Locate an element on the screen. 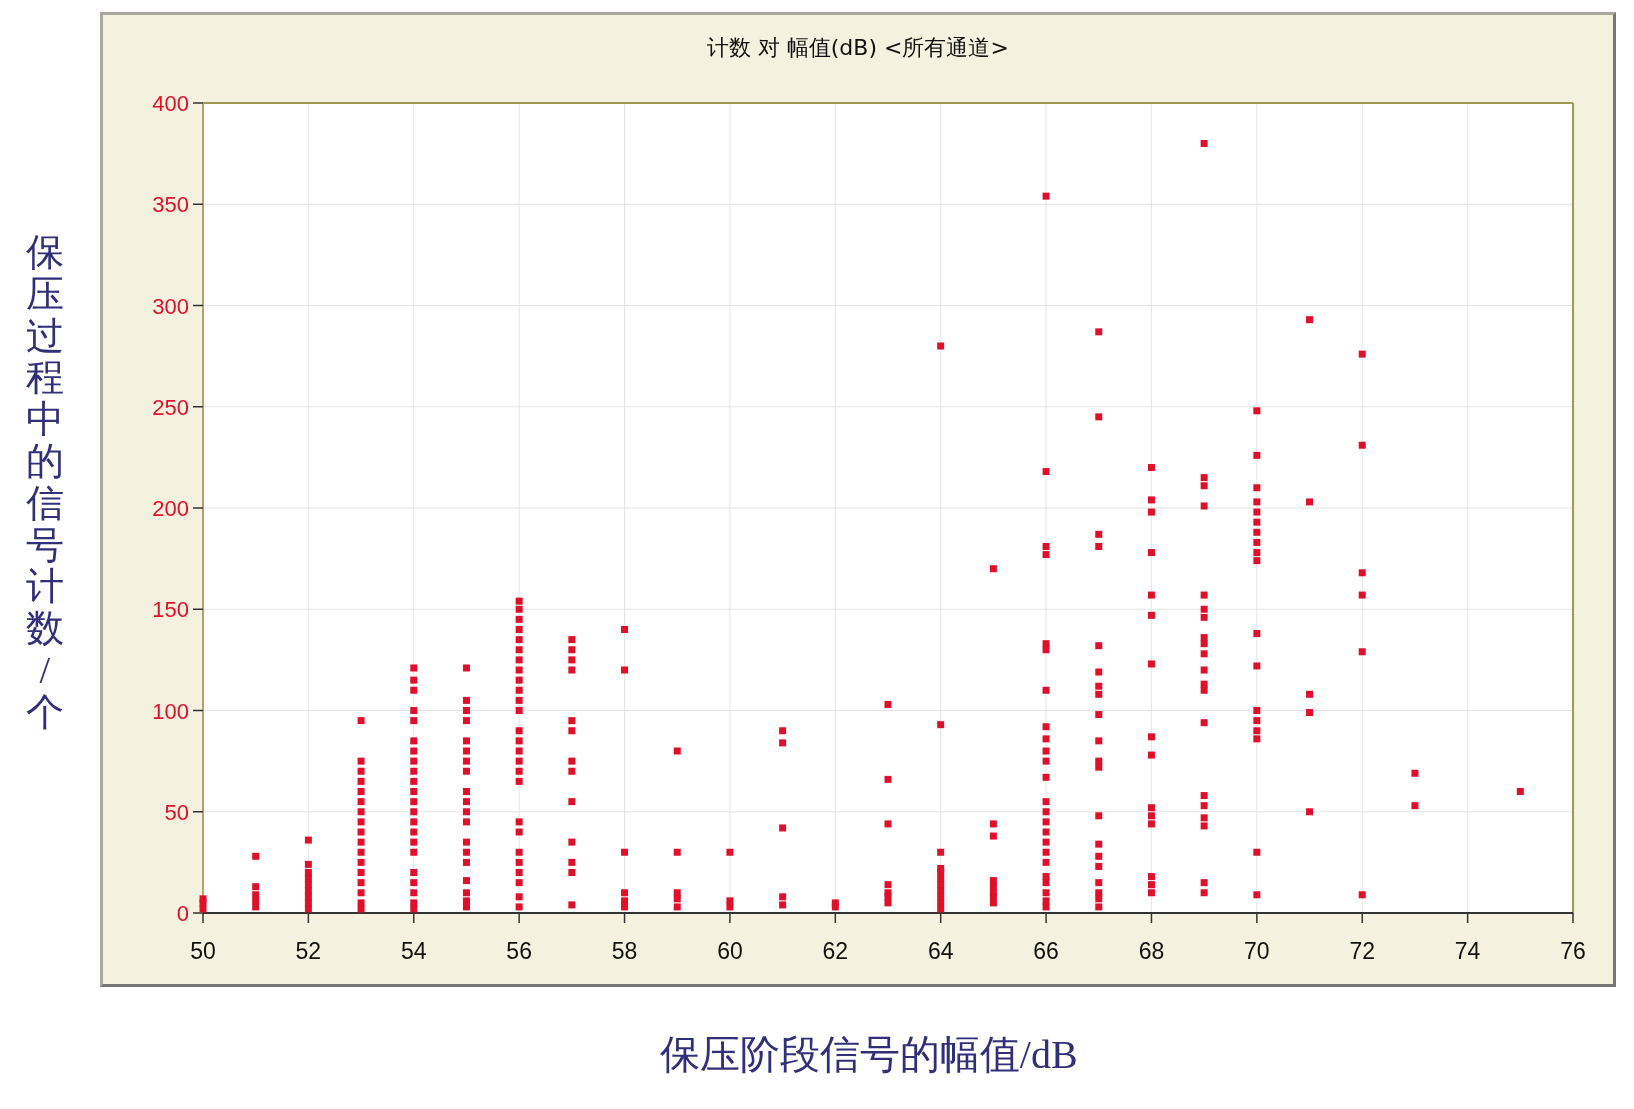 Image resolution: width=1634 pixels, height=1109 pixels. tick-label: 300 is located at coordinates (170, 306).